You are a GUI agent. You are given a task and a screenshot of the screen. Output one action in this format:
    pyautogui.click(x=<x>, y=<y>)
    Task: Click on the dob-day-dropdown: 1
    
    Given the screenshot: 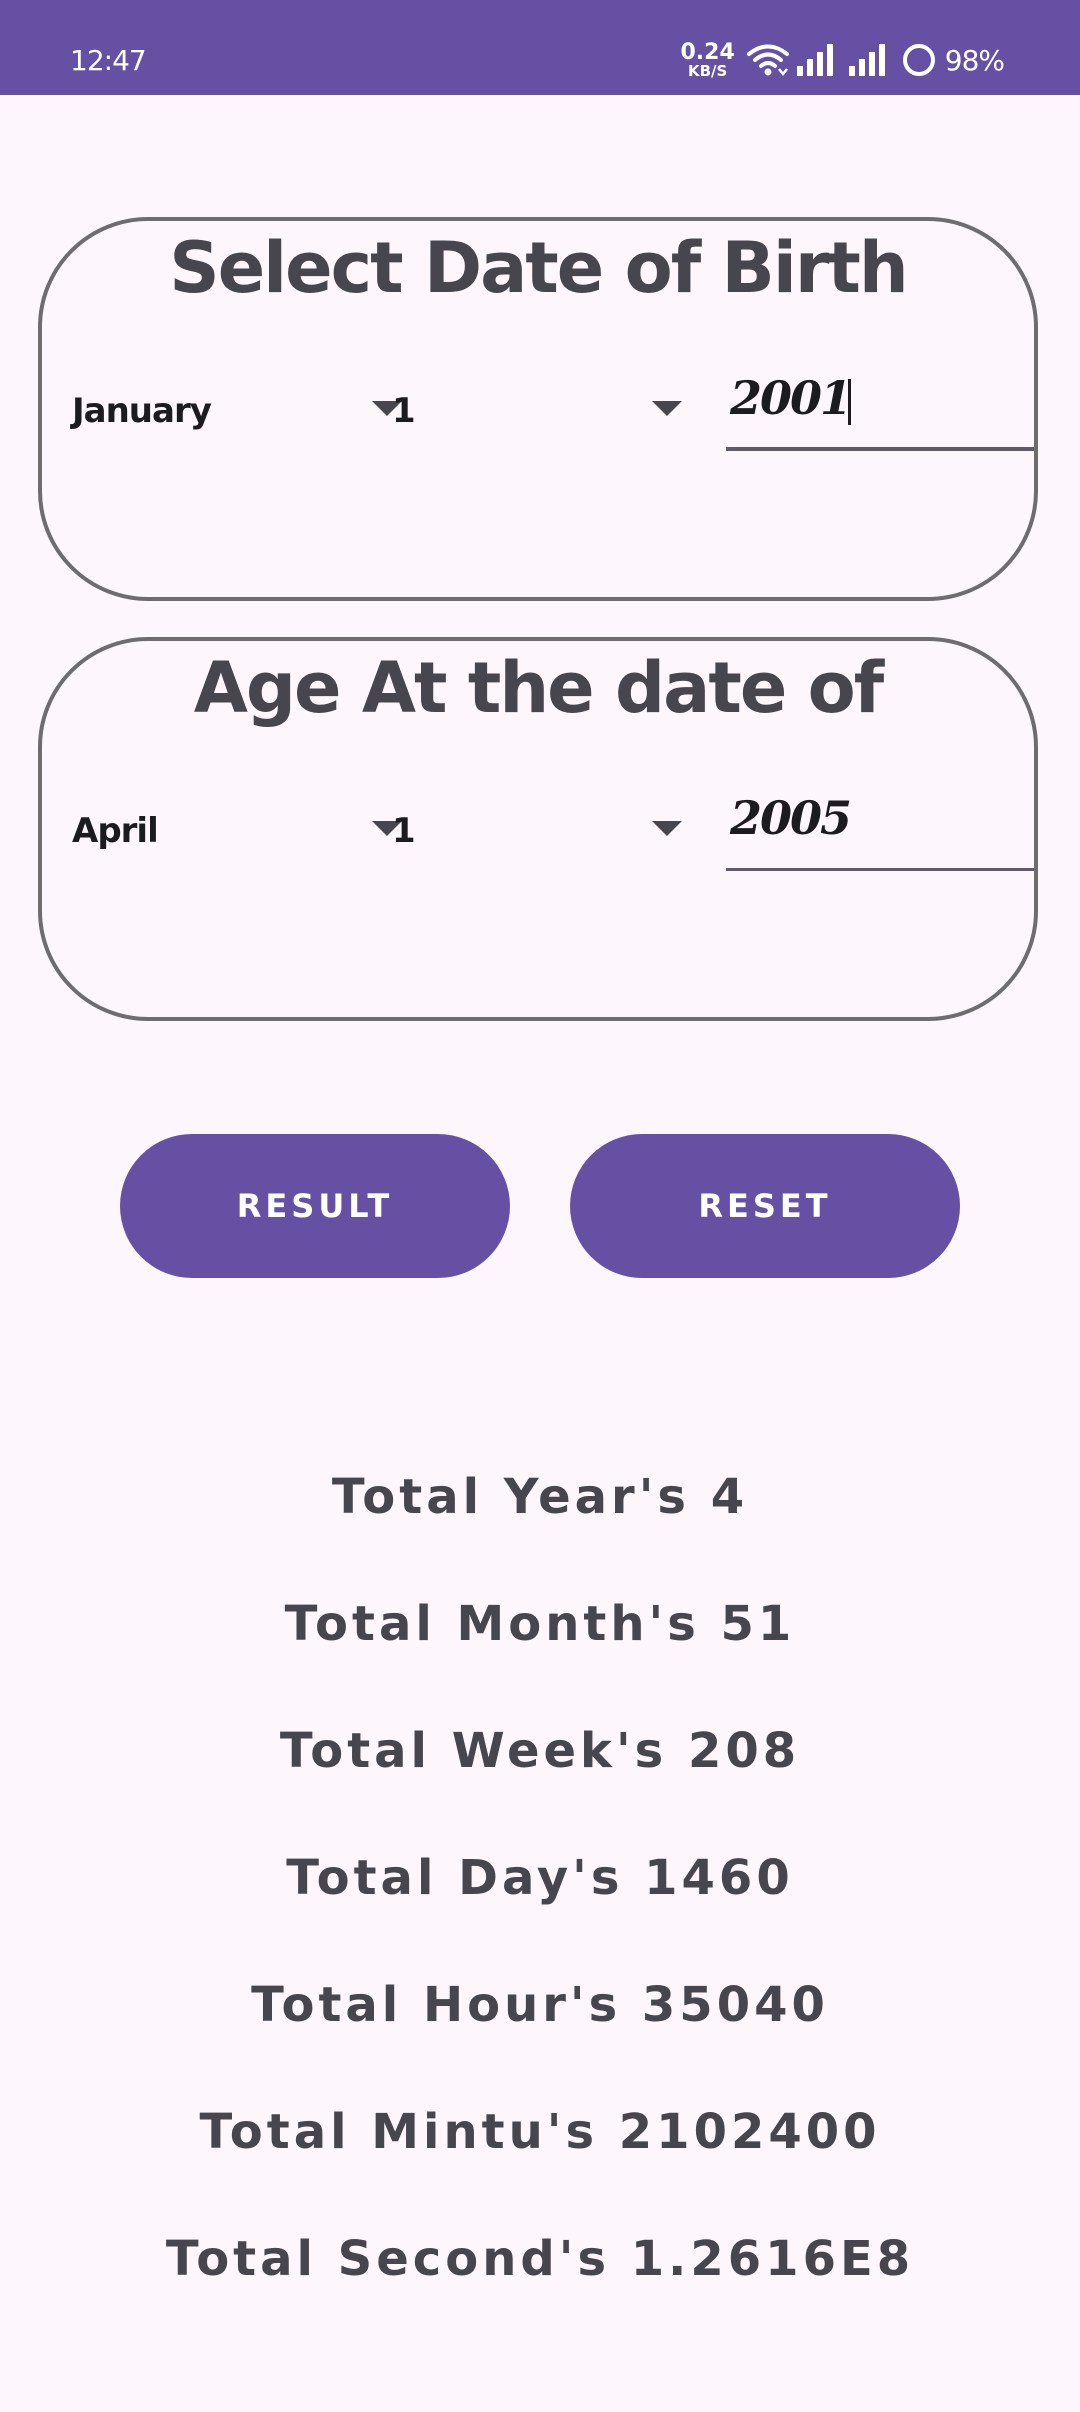 What is the action you would take?
    pyautogui.click(x=537, y=411)
    